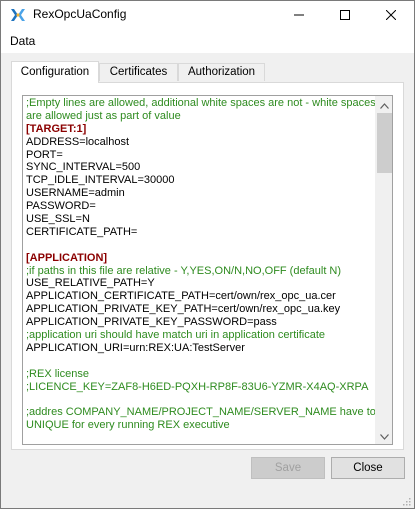 Image resolution: width=415 pixels, height=509 pixels. I want to click on scroll-down-button, so click(384, 435).